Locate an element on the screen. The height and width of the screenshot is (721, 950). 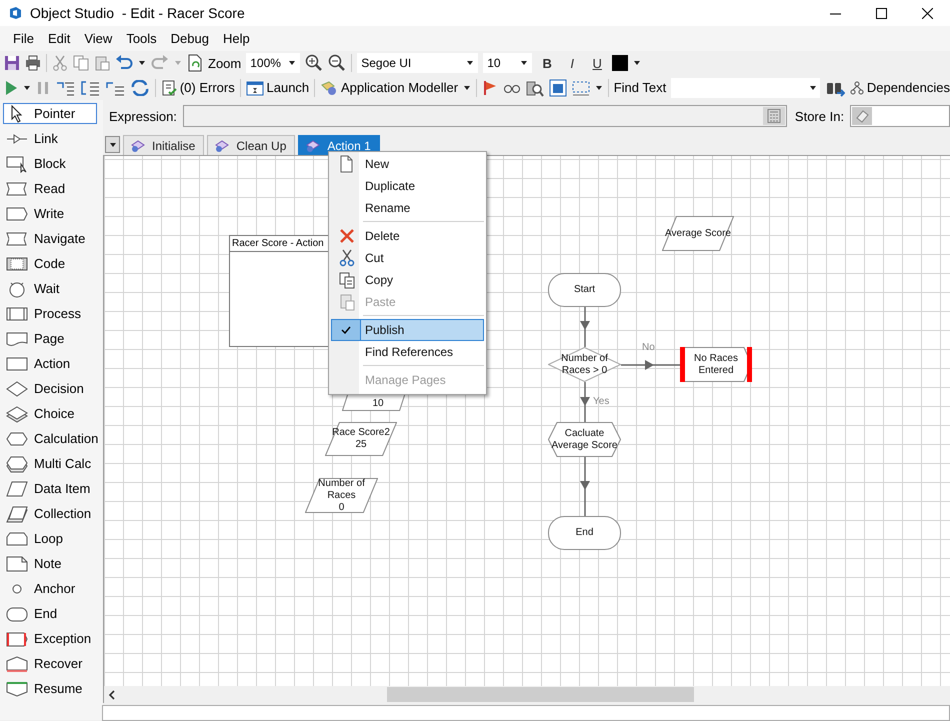
palette-item: Decision is located at coordinates (50, 388).